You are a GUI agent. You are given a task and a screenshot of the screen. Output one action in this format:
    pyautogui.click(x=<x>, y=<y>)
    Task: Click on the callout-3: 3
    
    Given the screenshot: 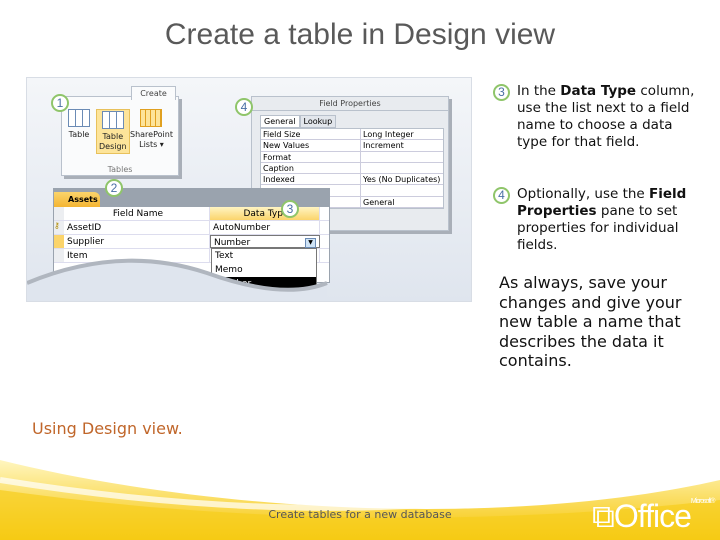 What is the action you would take?
    pyautogui.click(x=290, y=209)
    